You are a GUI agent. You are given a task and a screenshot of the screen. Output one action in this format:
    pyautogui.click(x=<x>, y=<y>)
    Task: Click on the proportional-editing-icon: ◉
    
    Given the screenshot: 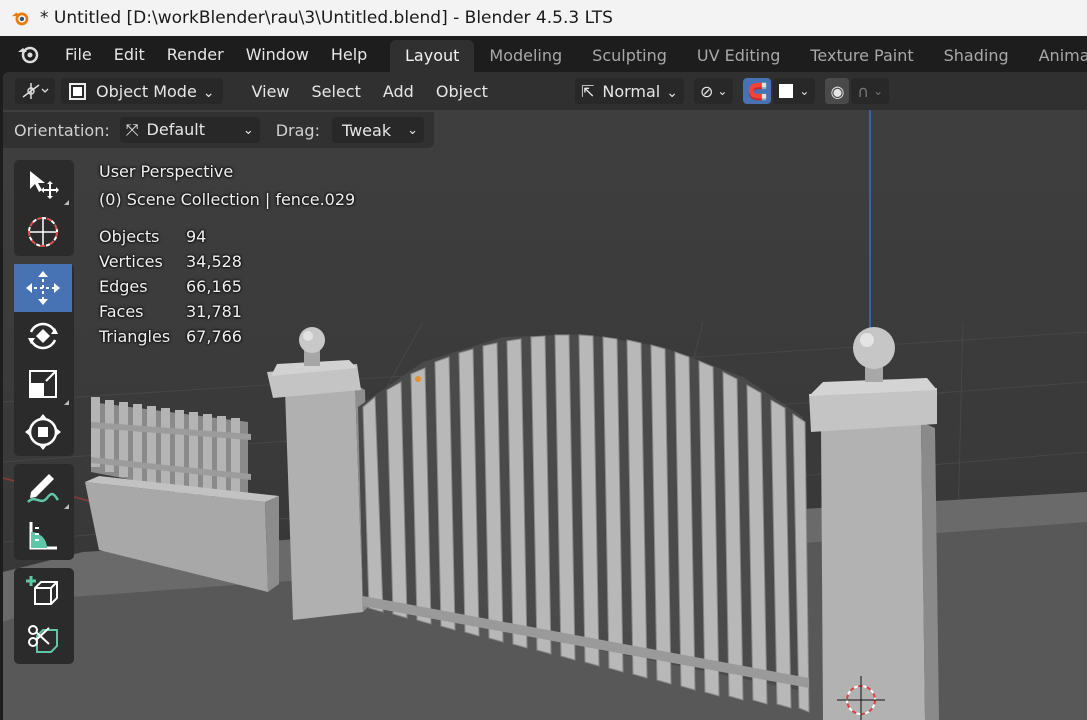 What is the action you would take?
    pyautogui.click(x=837, y=91)
    